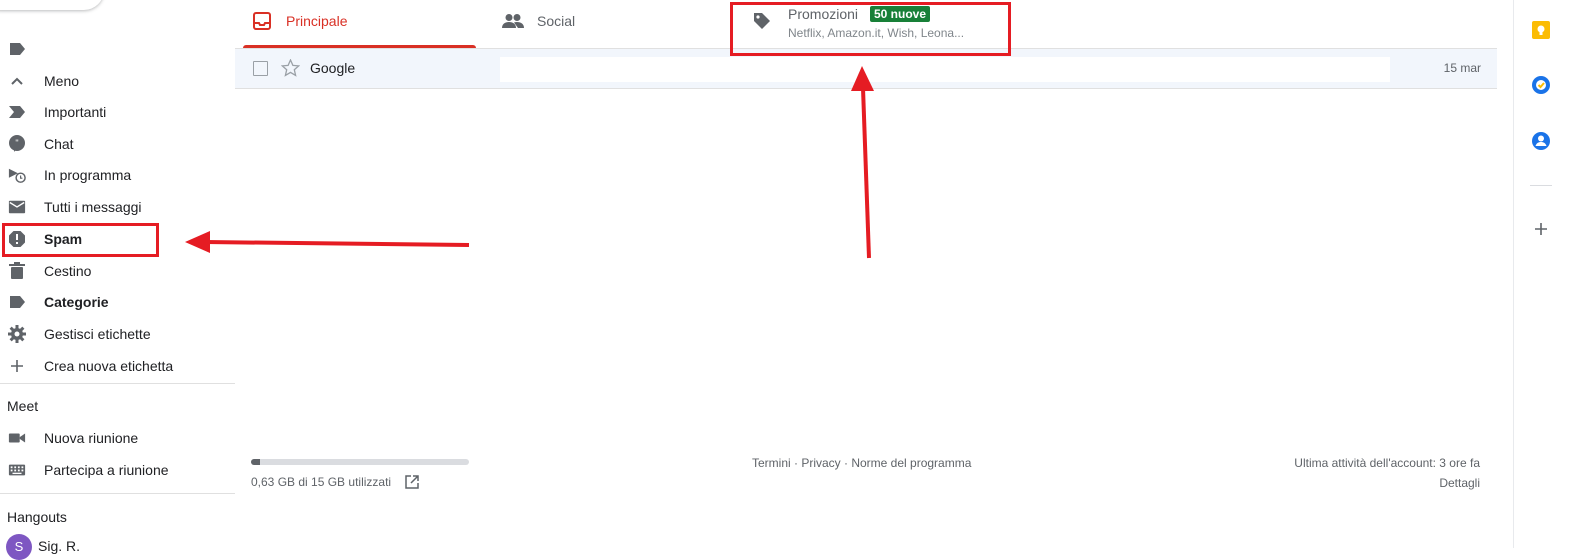 This screenshot has width=1581, height=560. I want to click on arrow-to-promozioni, so click(862, 162).